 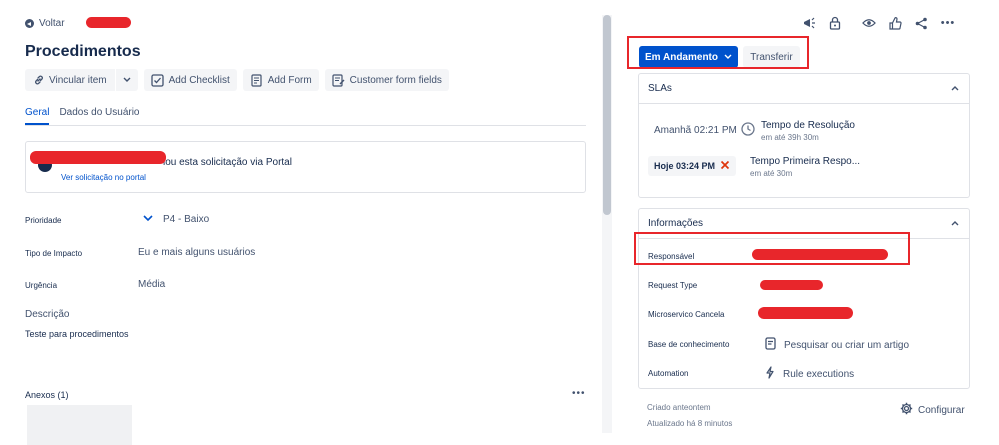 I want to click on priority-chevron-icon, so click(x=148, y=219).